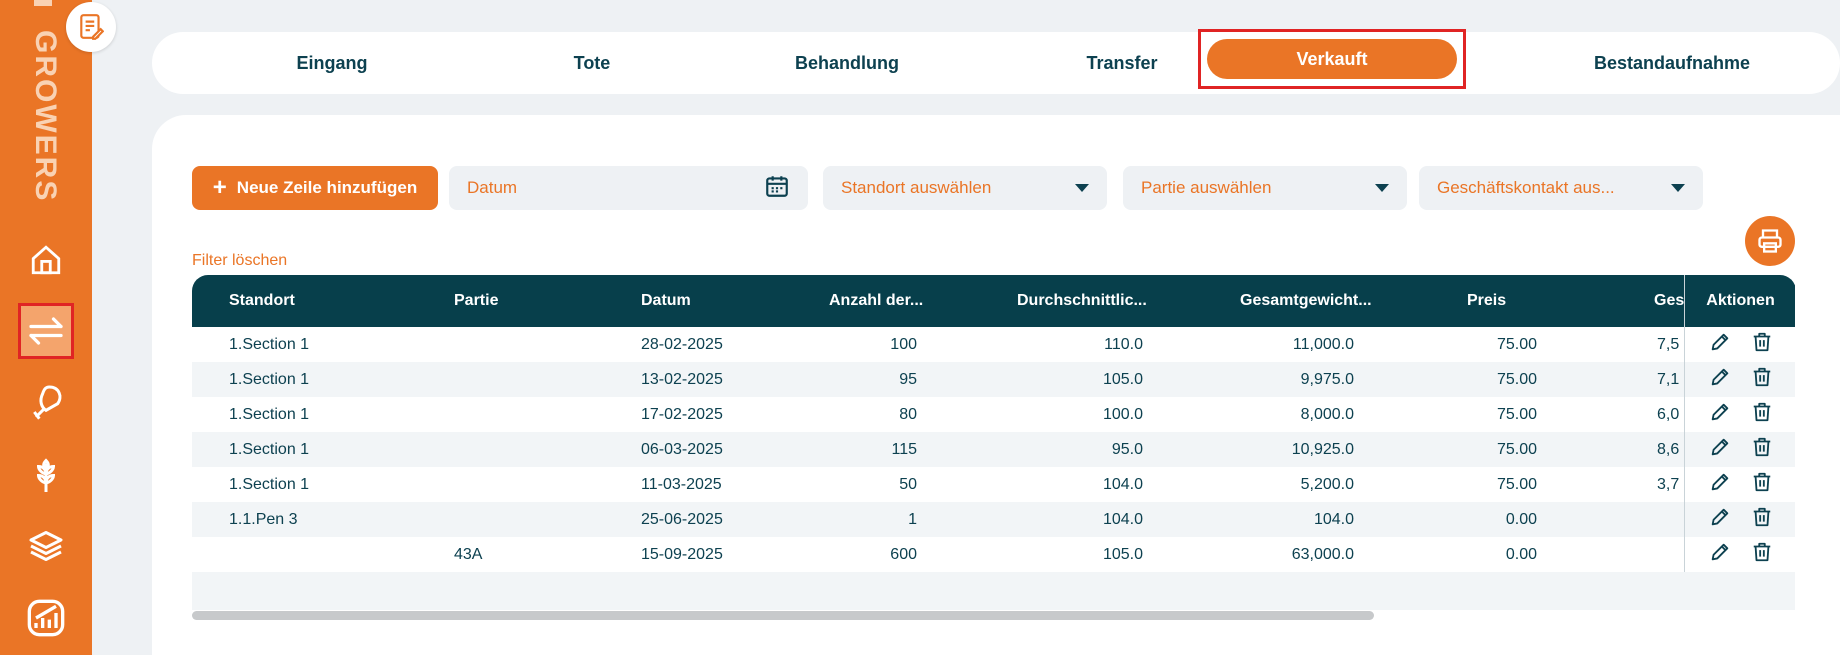  I want to click on table-footer-row, so click(993, 591).